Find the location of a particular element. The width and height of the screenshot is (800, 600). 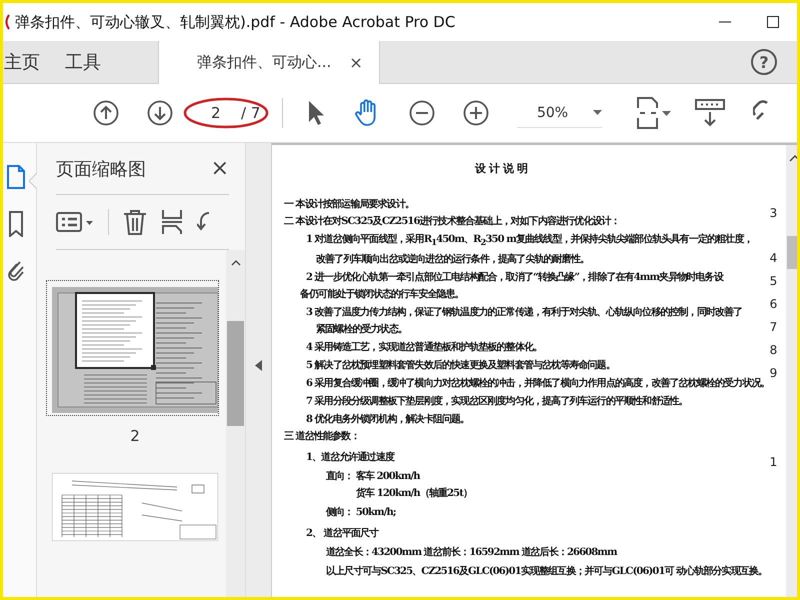

page-number-label: 2 is located at coordinates (135, 436).